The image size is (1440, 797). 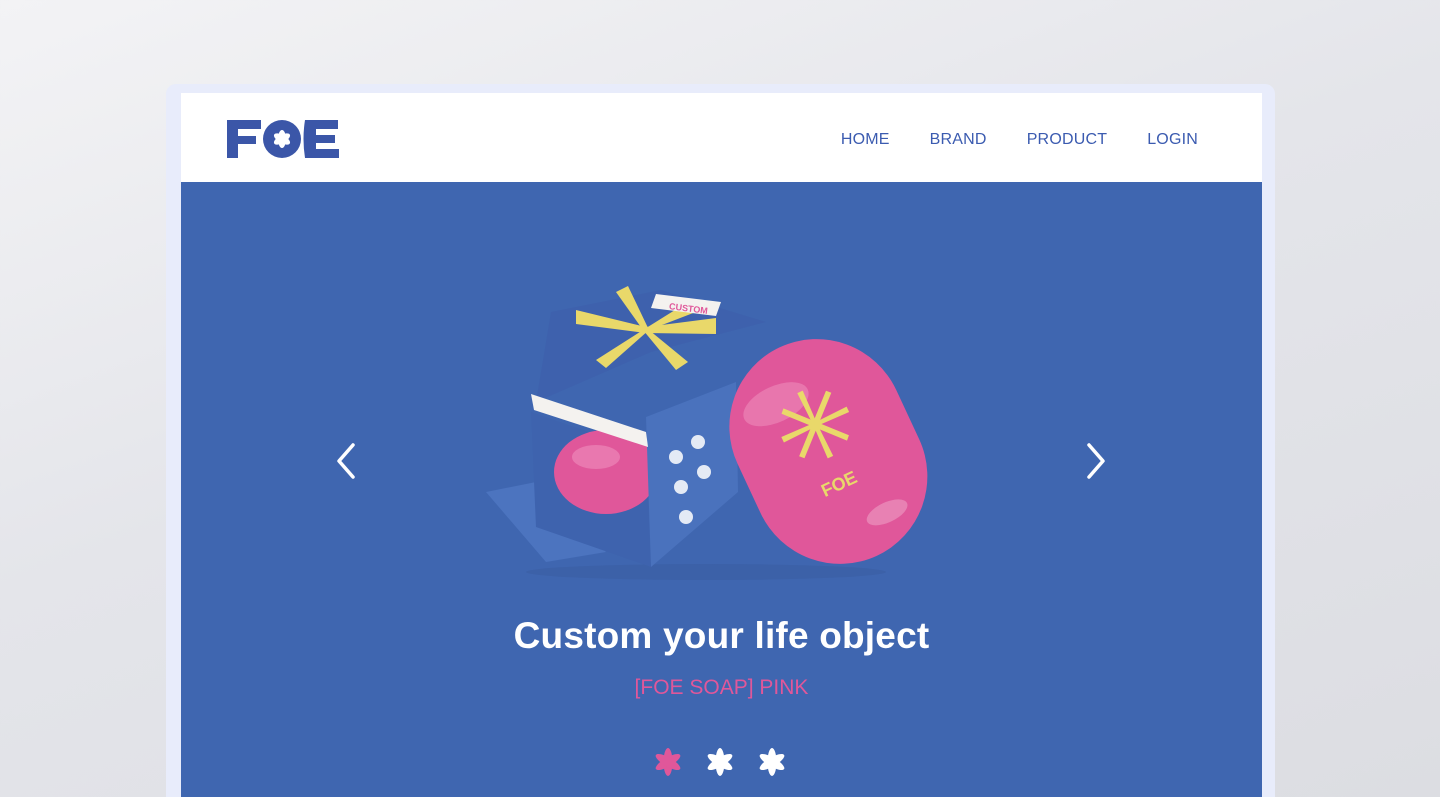 What do you see at coordinates (707, 433) in the screenshot?
I see `soap-product-image: CUSTOM FOE` at bounding box center [707, 433].